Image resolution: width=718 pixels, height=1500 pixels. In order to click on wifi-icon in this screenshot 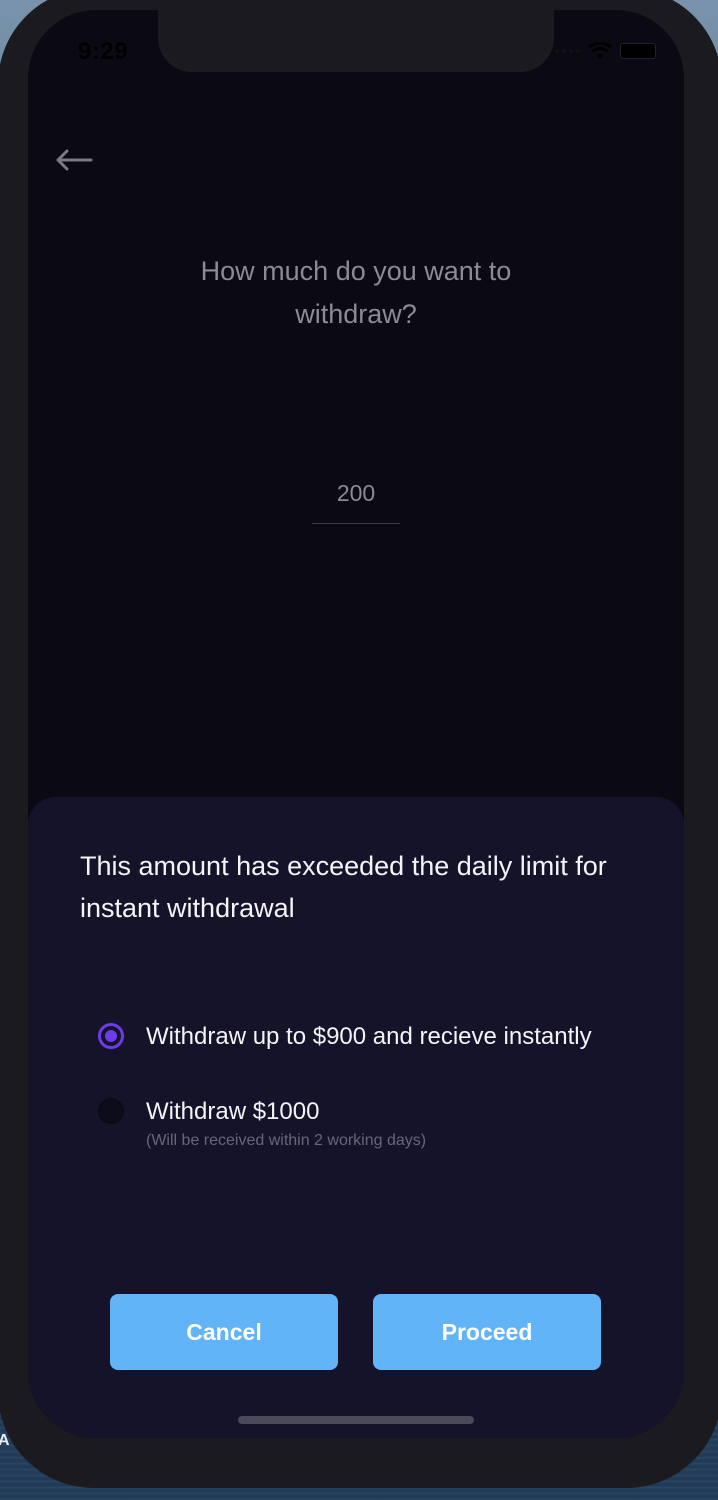, I will do `click(600, 50)`.